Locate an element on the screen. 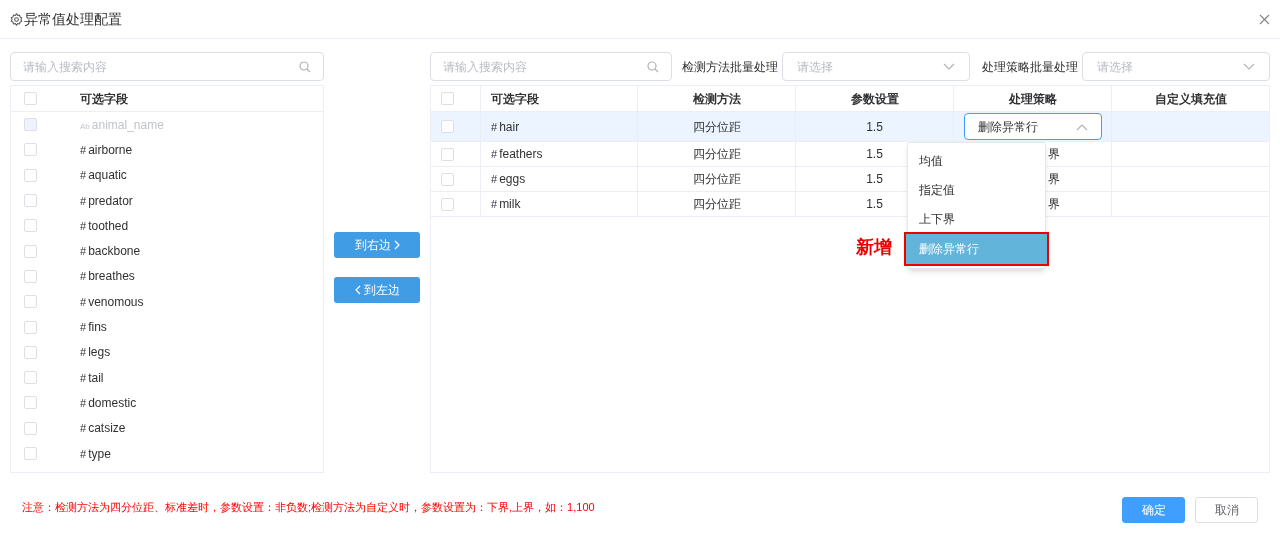 This screenshot has width=1280, height=552. annotation-label: 新增 is located at coordinates (874, 247).